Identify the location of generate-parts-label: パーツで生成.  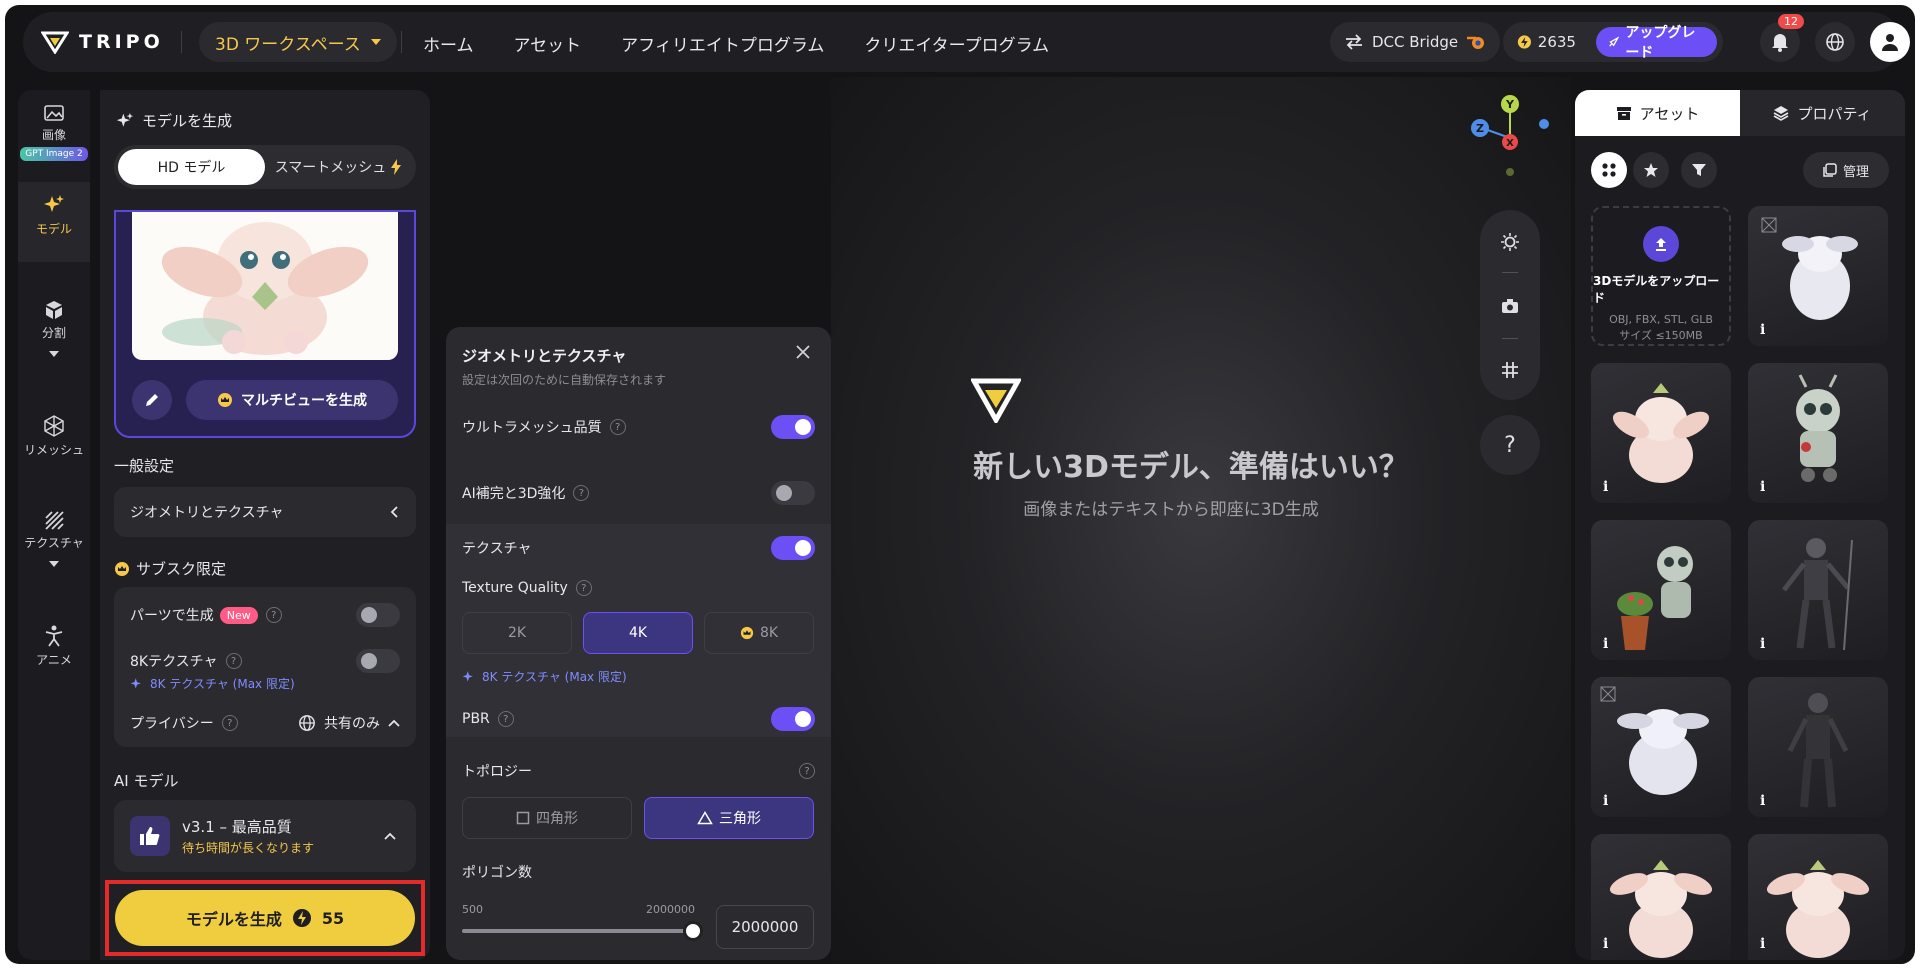
(172, 616).